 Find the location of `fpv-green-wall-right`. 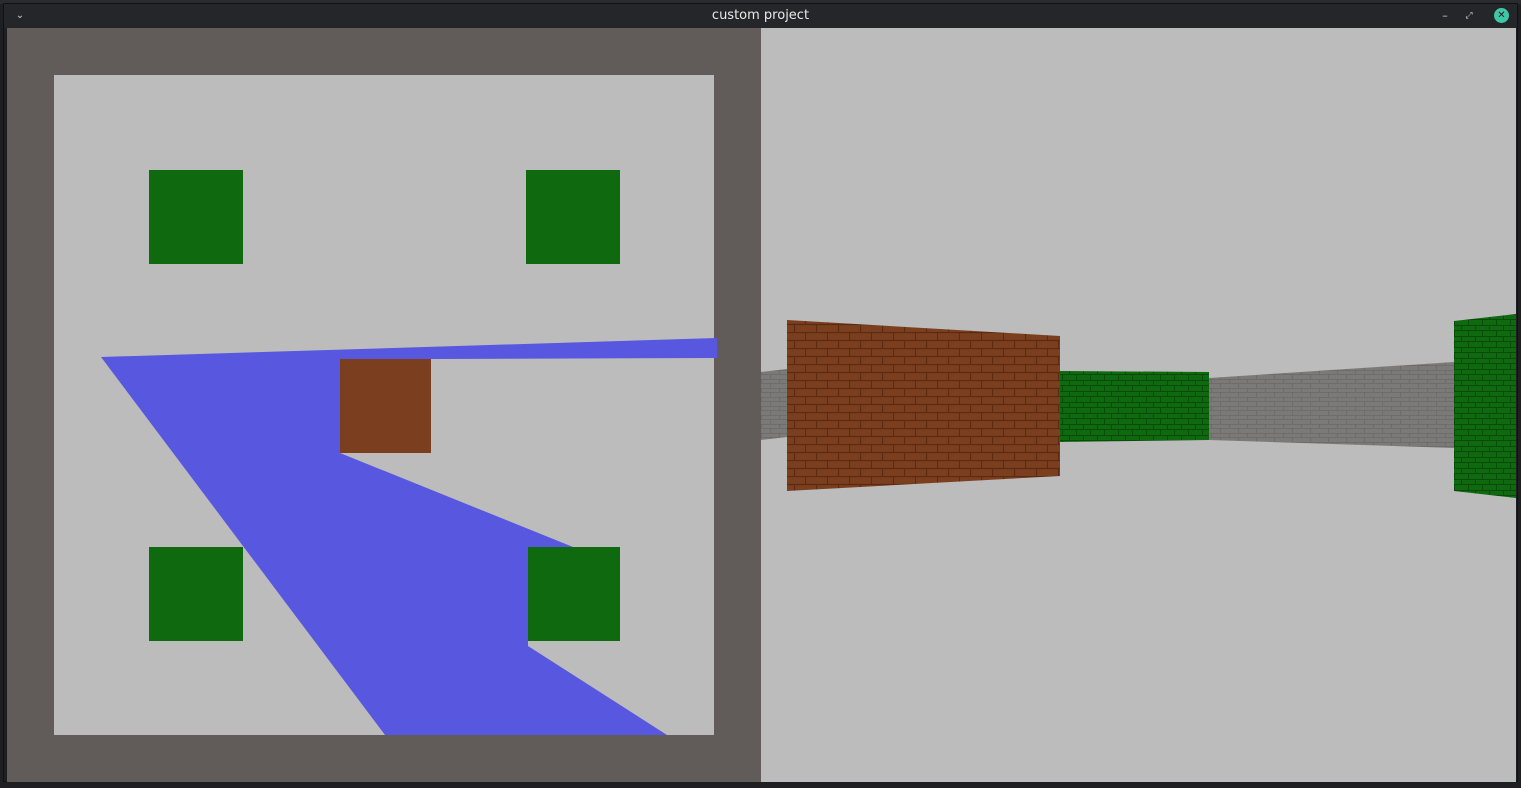

fpv-green-wall-right is located at coordinates (1485, 406).